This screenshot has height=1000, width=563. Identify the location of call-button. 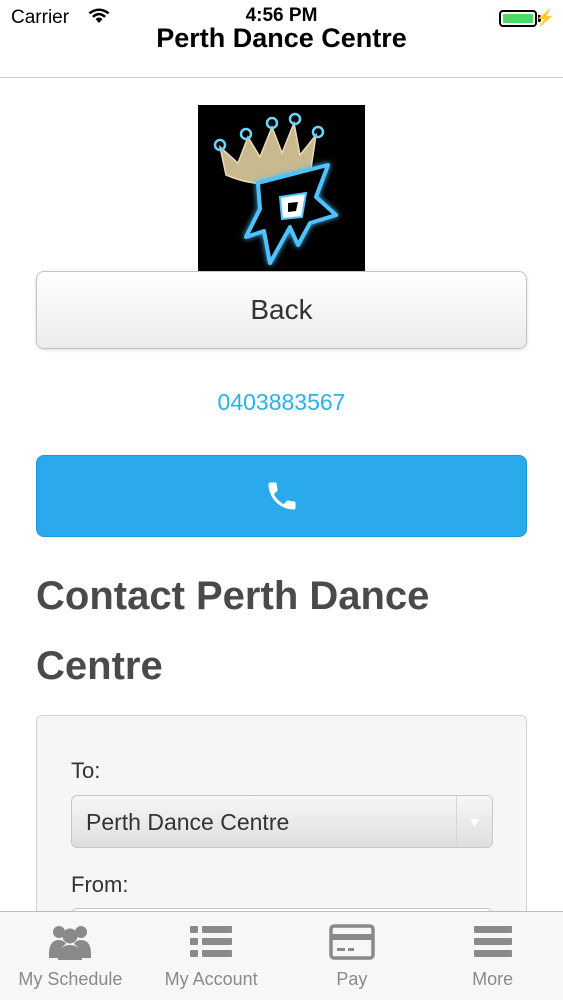
(281, 496).